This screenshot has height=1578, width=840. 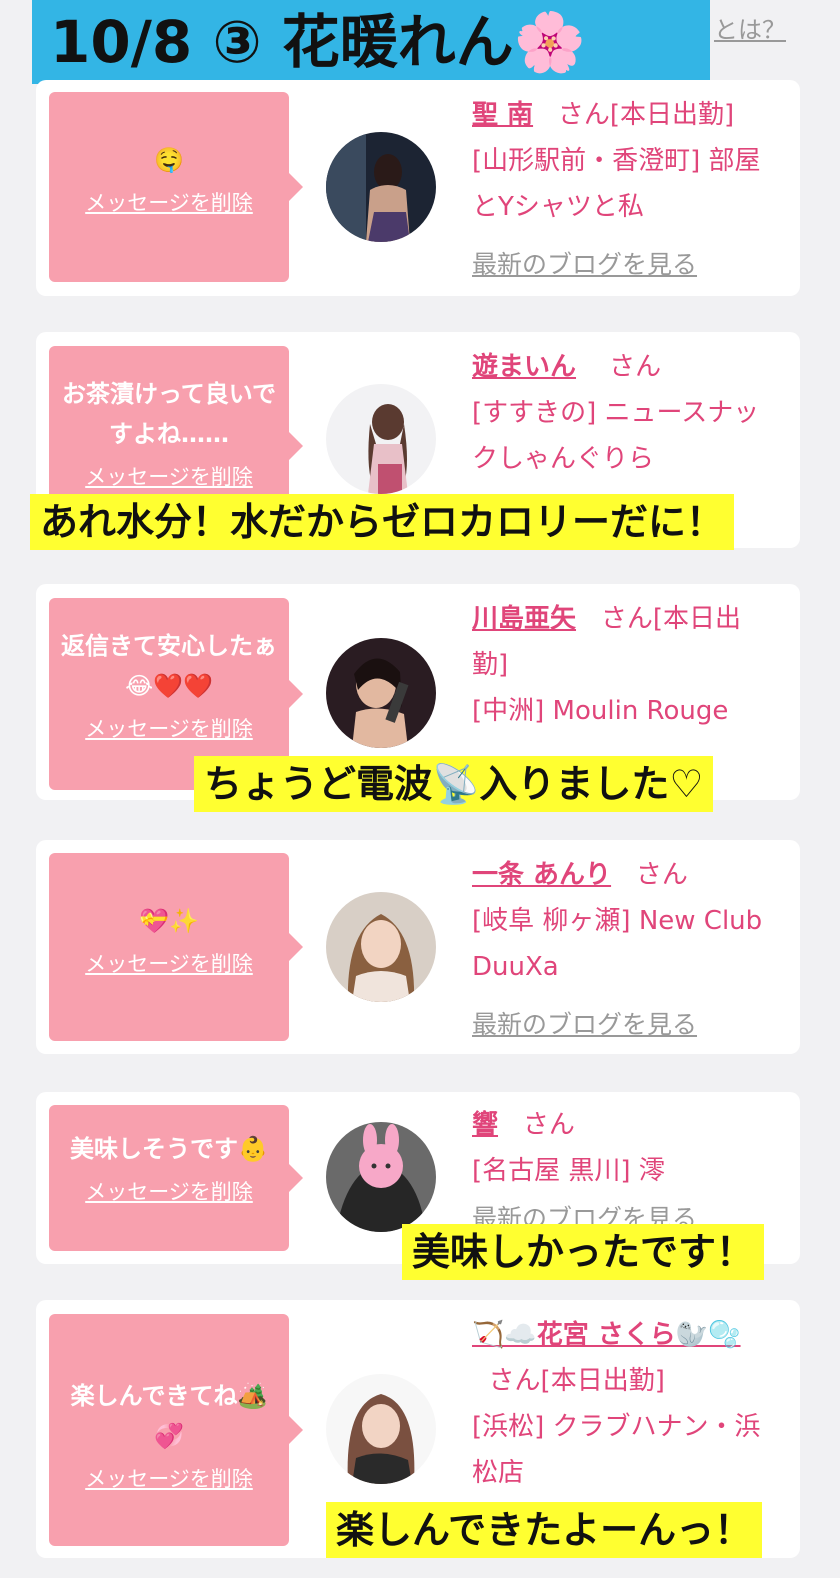 What do you see at coordinates (544, 1530) in the screenshot?
I see `caption-overlay: 楽しんできたよーんっ！` at bounding box center [544, 1530].